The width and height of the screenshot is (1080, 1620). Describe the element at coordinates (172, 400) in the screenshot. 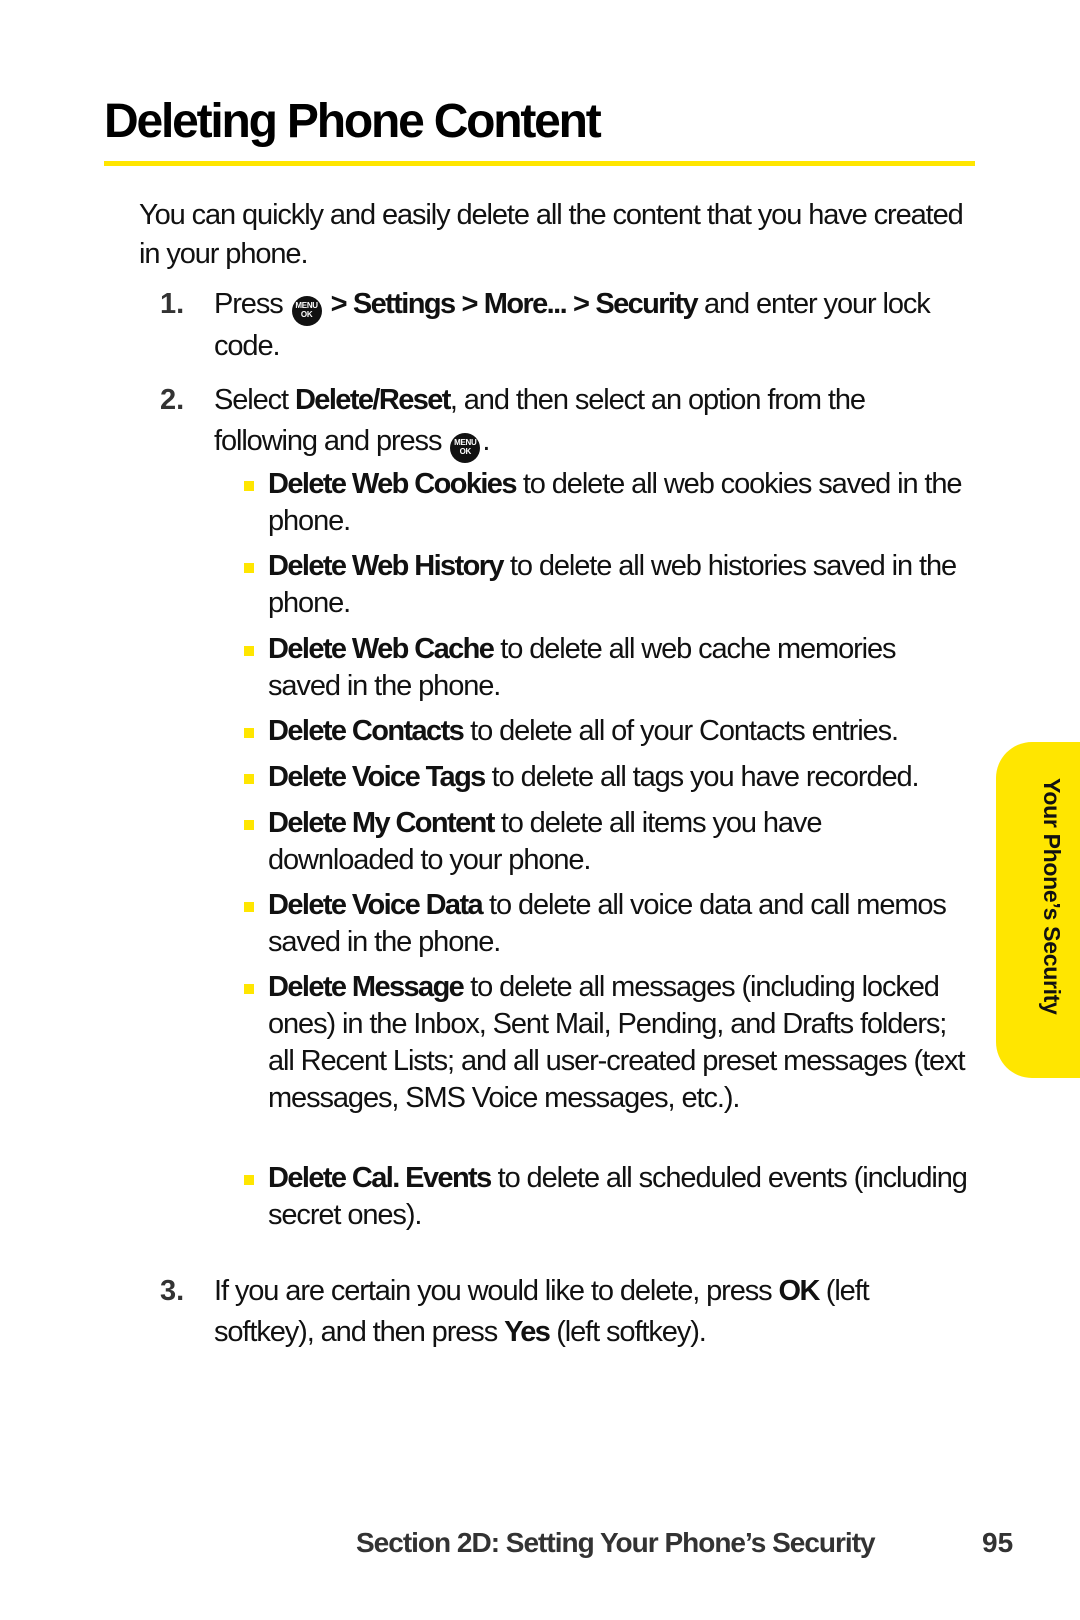

I see `step-number: 2.` at that location.